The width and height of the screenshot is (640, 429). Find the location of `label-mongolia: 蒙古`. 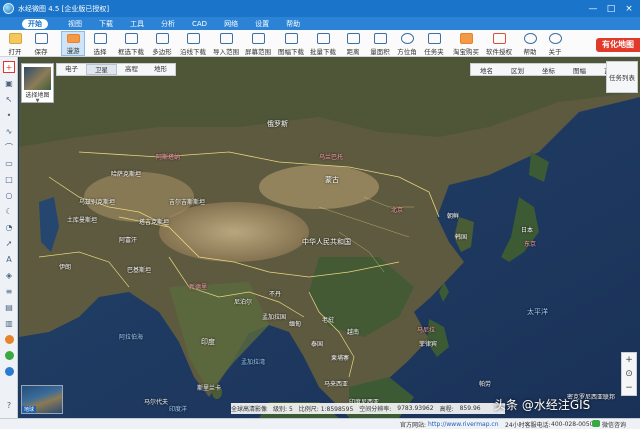

label-mongolia: 蒙古 is located at coordinates (332, 180).